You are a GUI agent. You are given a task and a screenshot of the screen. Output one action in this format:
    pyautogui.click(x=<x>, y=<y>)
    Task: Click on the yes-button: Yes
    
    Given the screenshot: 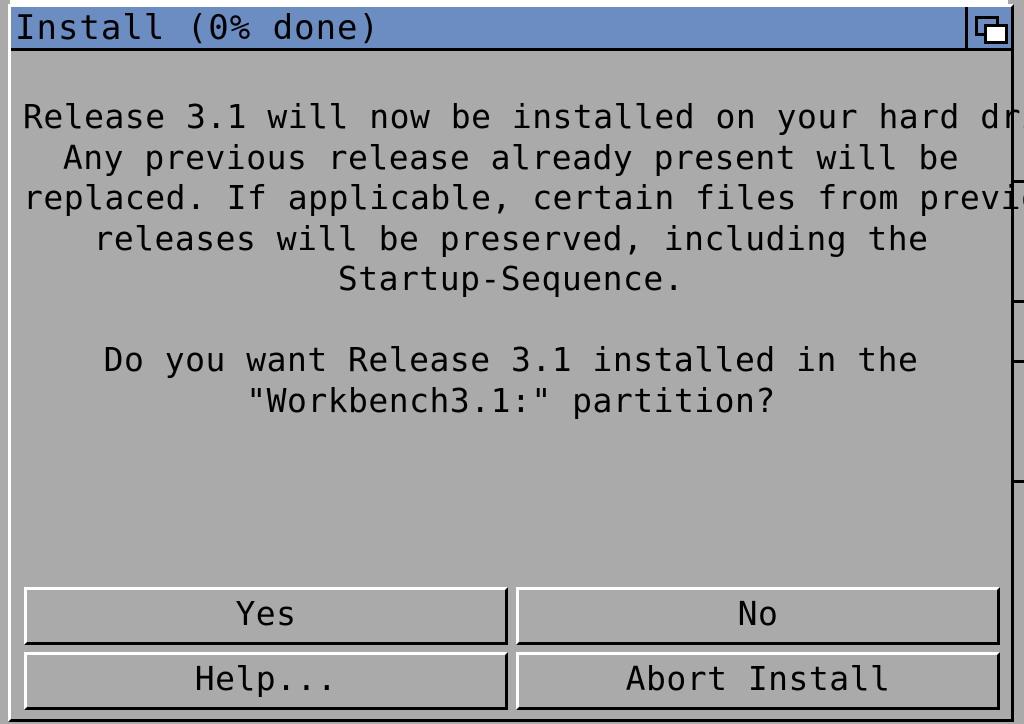 What is the action you would take?
    pyautogui.click(x=266, y=616)
    